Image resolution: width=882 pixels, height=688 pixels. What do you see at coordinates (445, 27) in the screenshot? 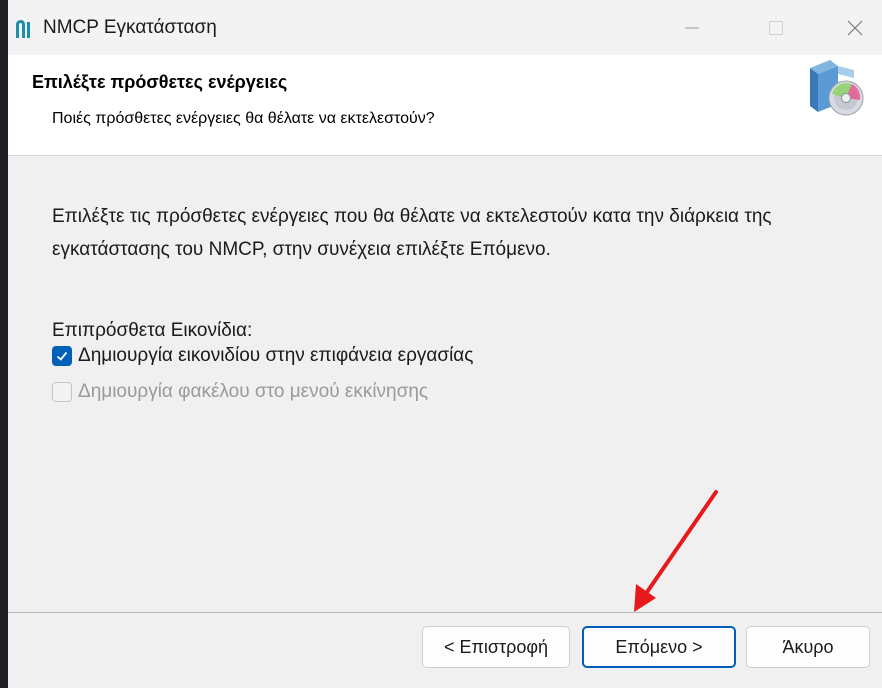
I see `title-bar: NMCP Εγκατάσταση` at bounding box center [445, 27].